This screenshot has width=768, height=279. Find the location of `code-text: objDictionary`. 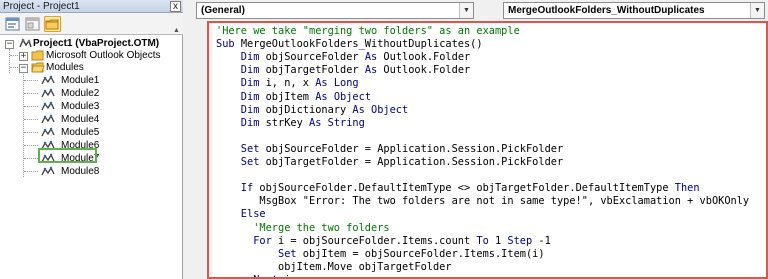

code-text: objDictionary is located at coordinates (309, 109).